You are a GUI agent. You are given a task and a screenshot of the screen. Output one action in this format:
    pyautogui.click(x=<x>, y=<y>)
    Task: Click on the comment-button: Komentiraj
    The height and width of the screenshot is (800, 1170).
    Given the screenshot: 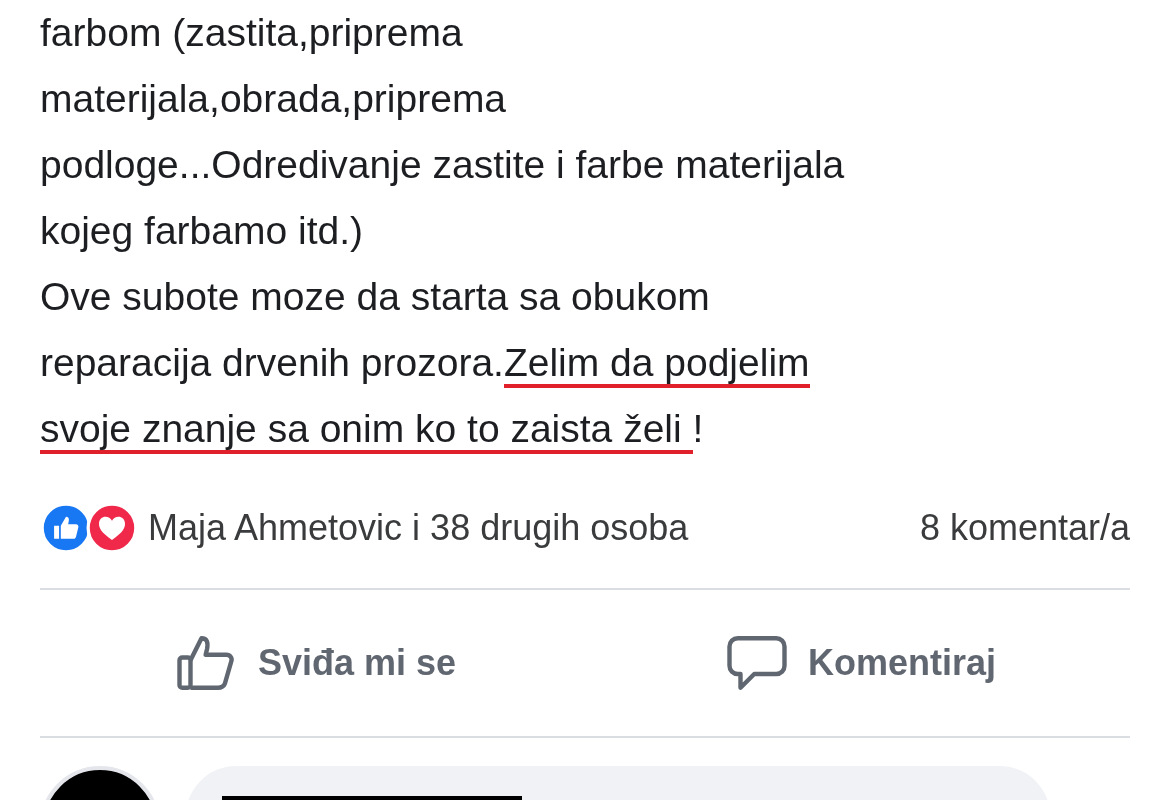 What is the action you would take?
    pyautogui.click(x=860, y=663)
    